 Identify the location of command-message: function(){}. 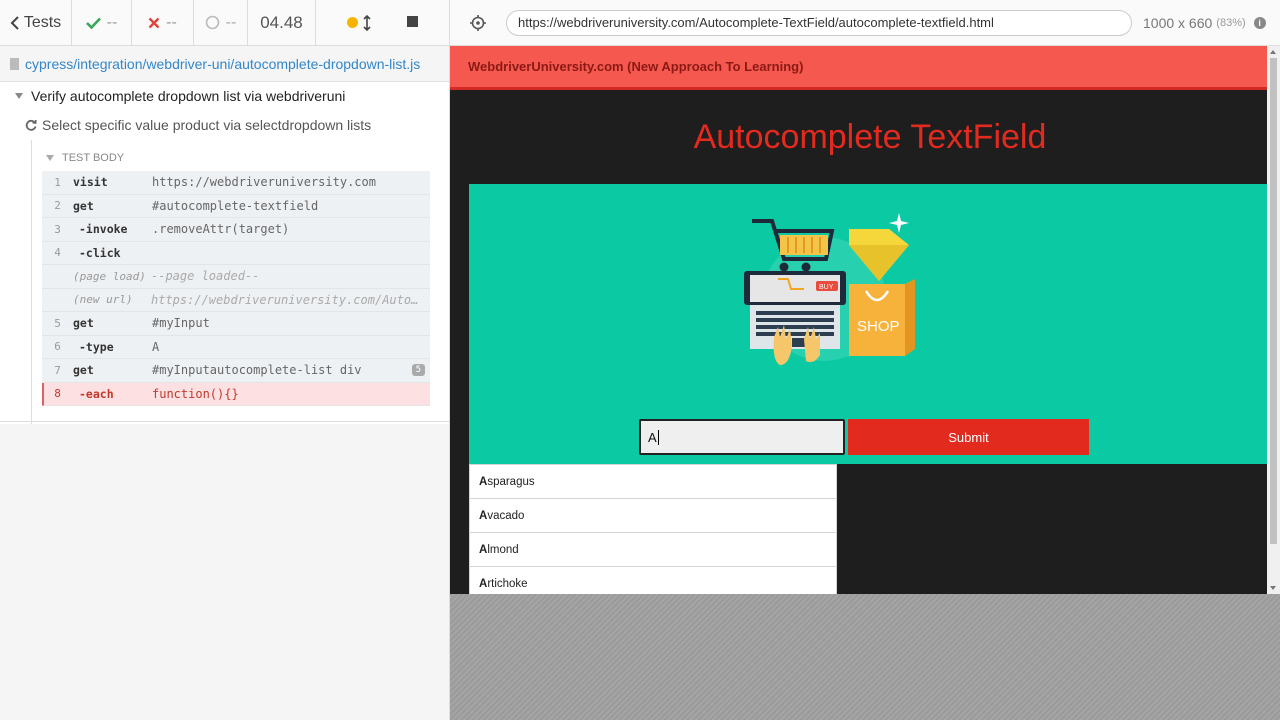
(195, 393).